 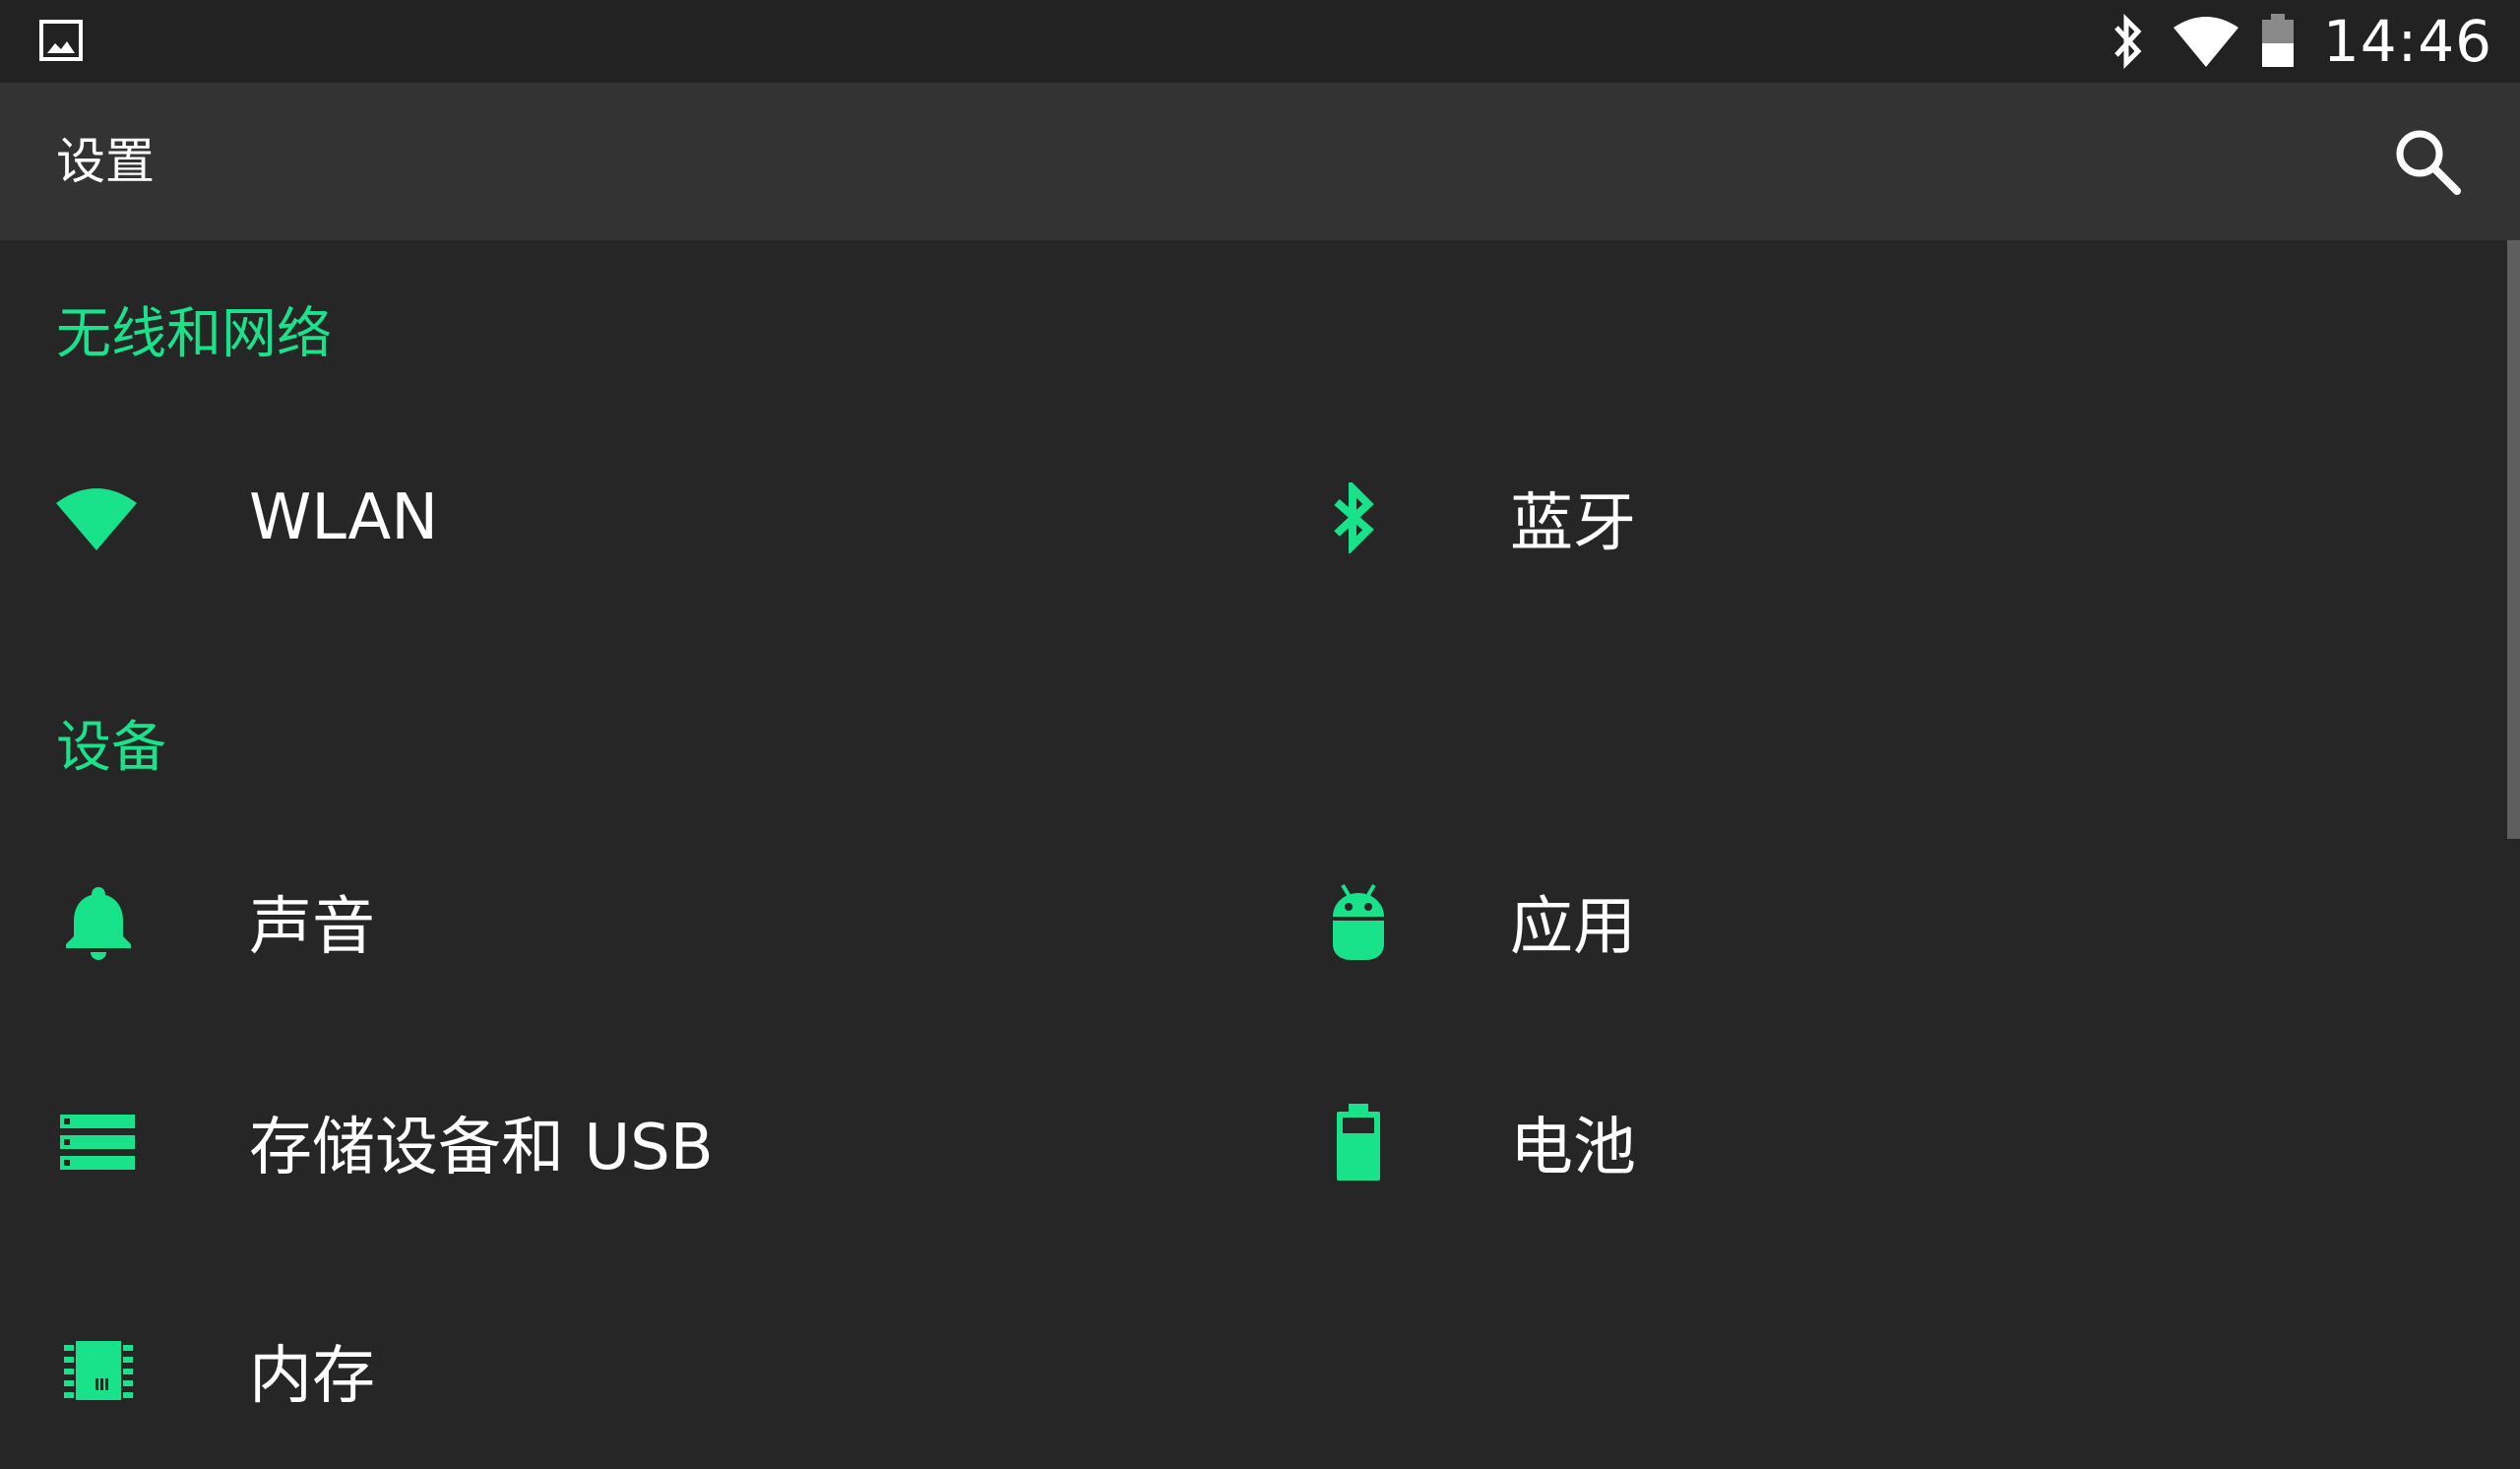 What do you see at coordinates (2427, 161) in the screenshot?
I see `search-icon` at bounding box center [2427, 161].